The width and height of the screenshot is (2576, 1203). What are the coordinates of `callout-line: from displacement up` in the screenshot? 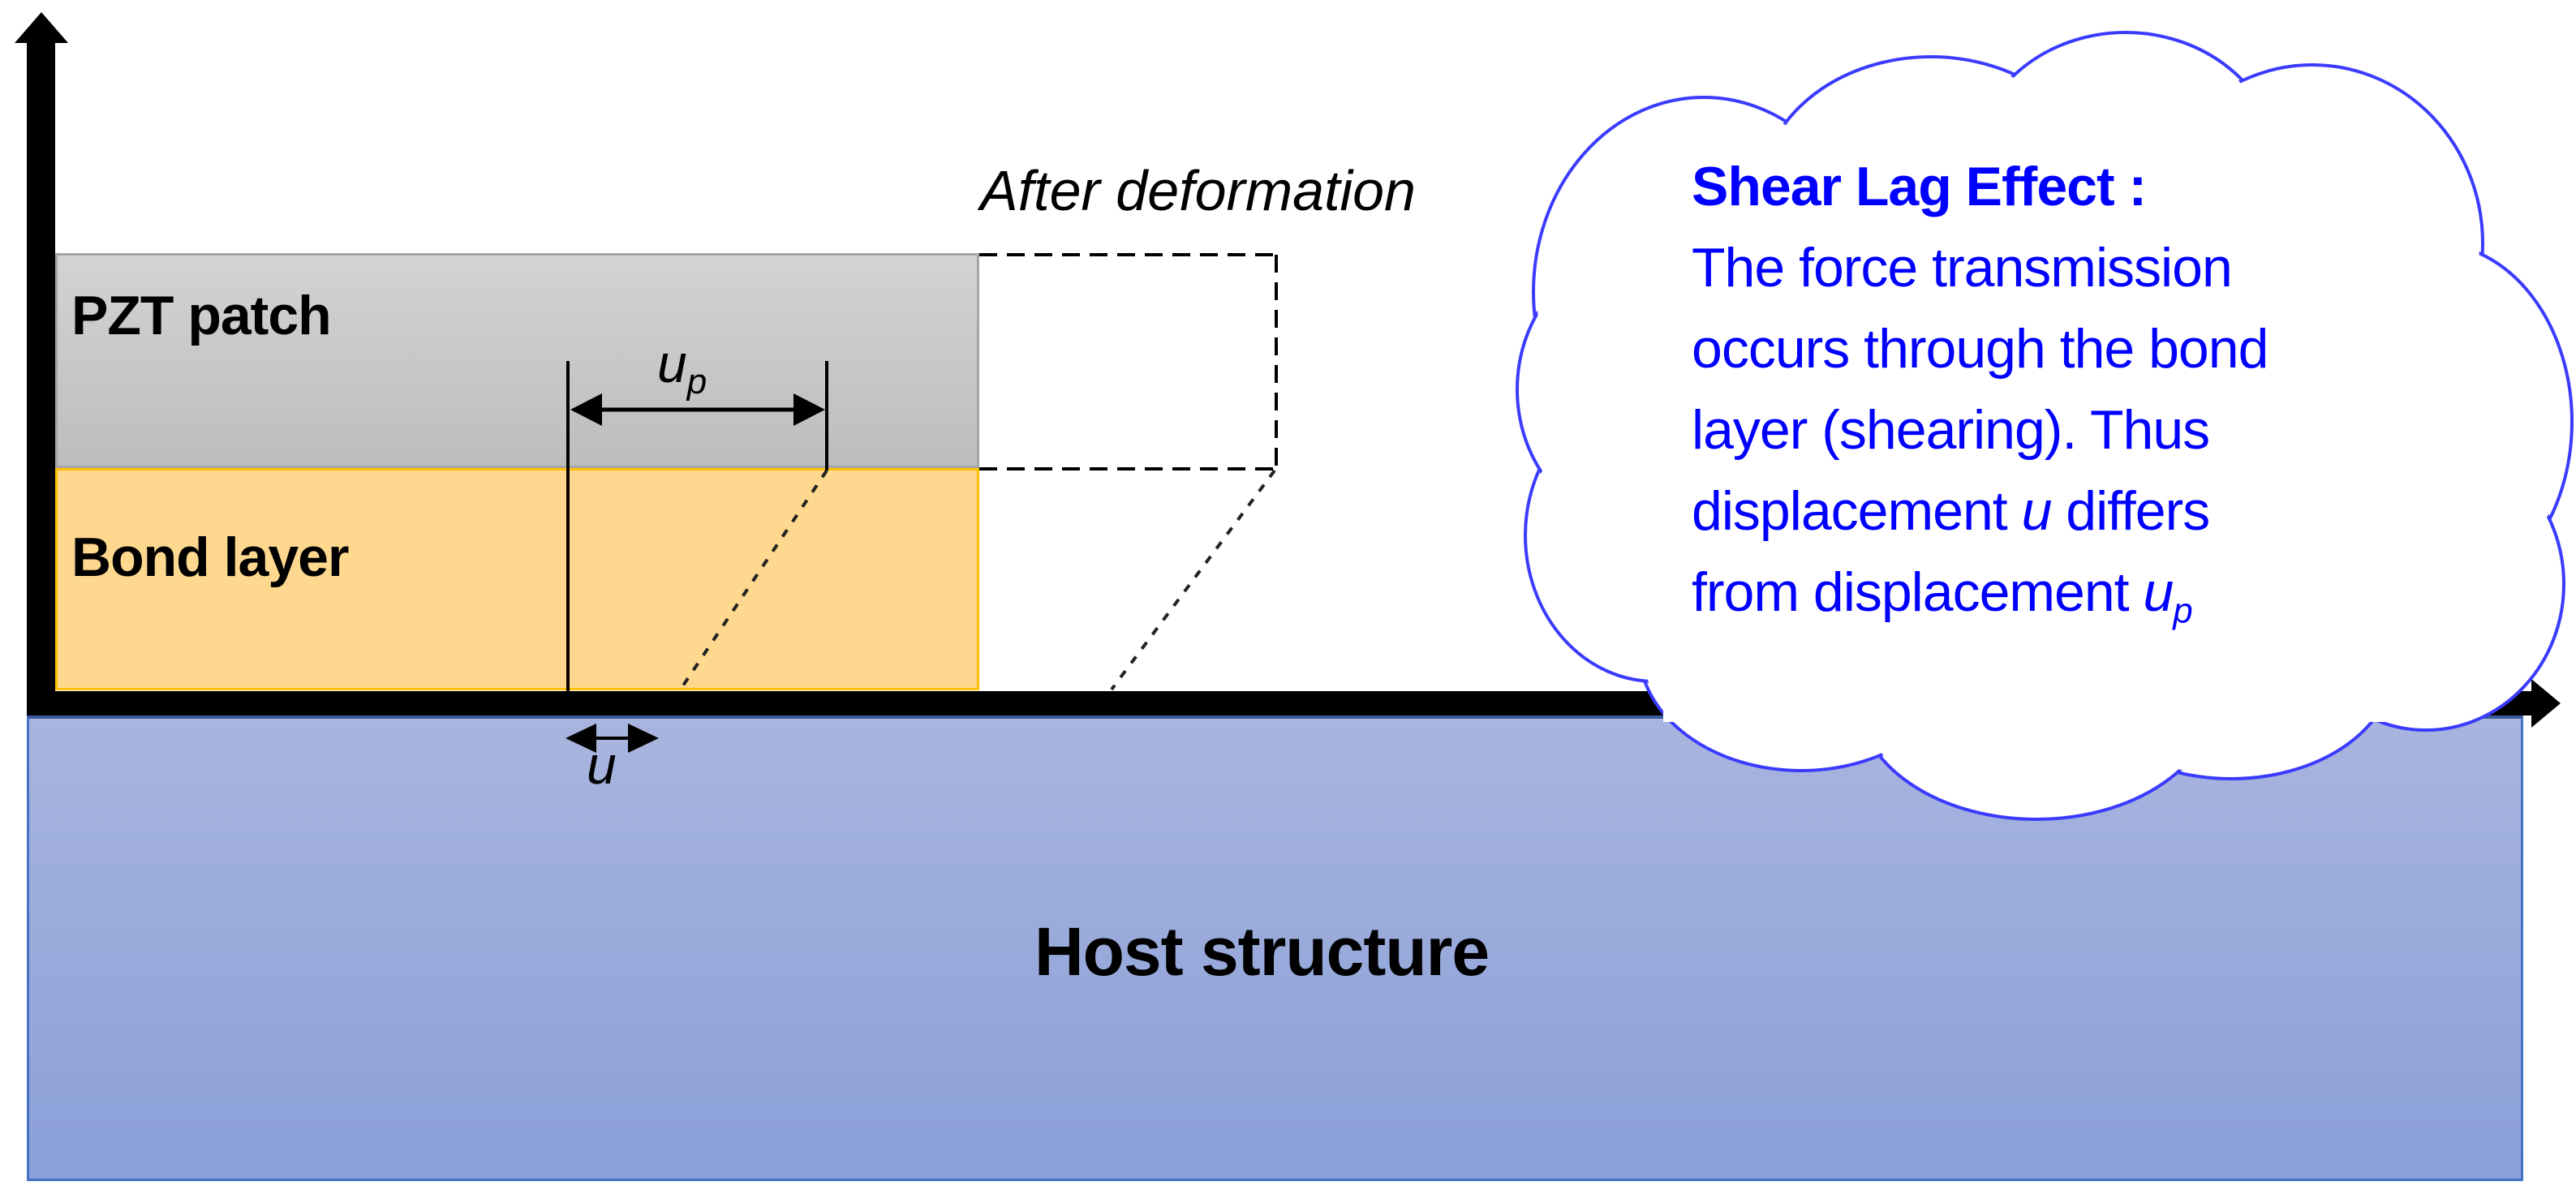 It's located at (2077, 602).